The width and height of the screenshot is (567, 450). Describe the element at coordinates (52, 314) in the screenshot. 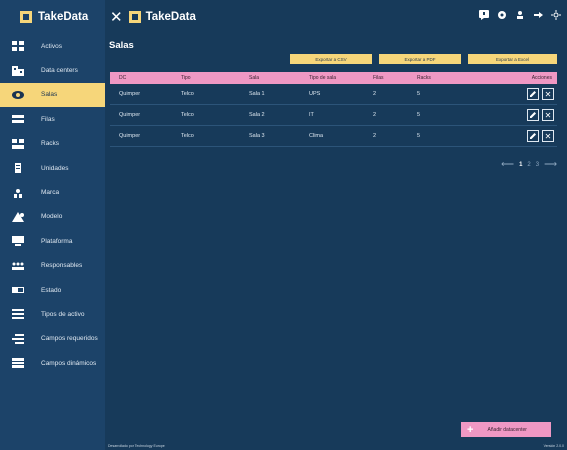

I see `sidebar-item-tipos-activo: Tipos de activo` at that location.